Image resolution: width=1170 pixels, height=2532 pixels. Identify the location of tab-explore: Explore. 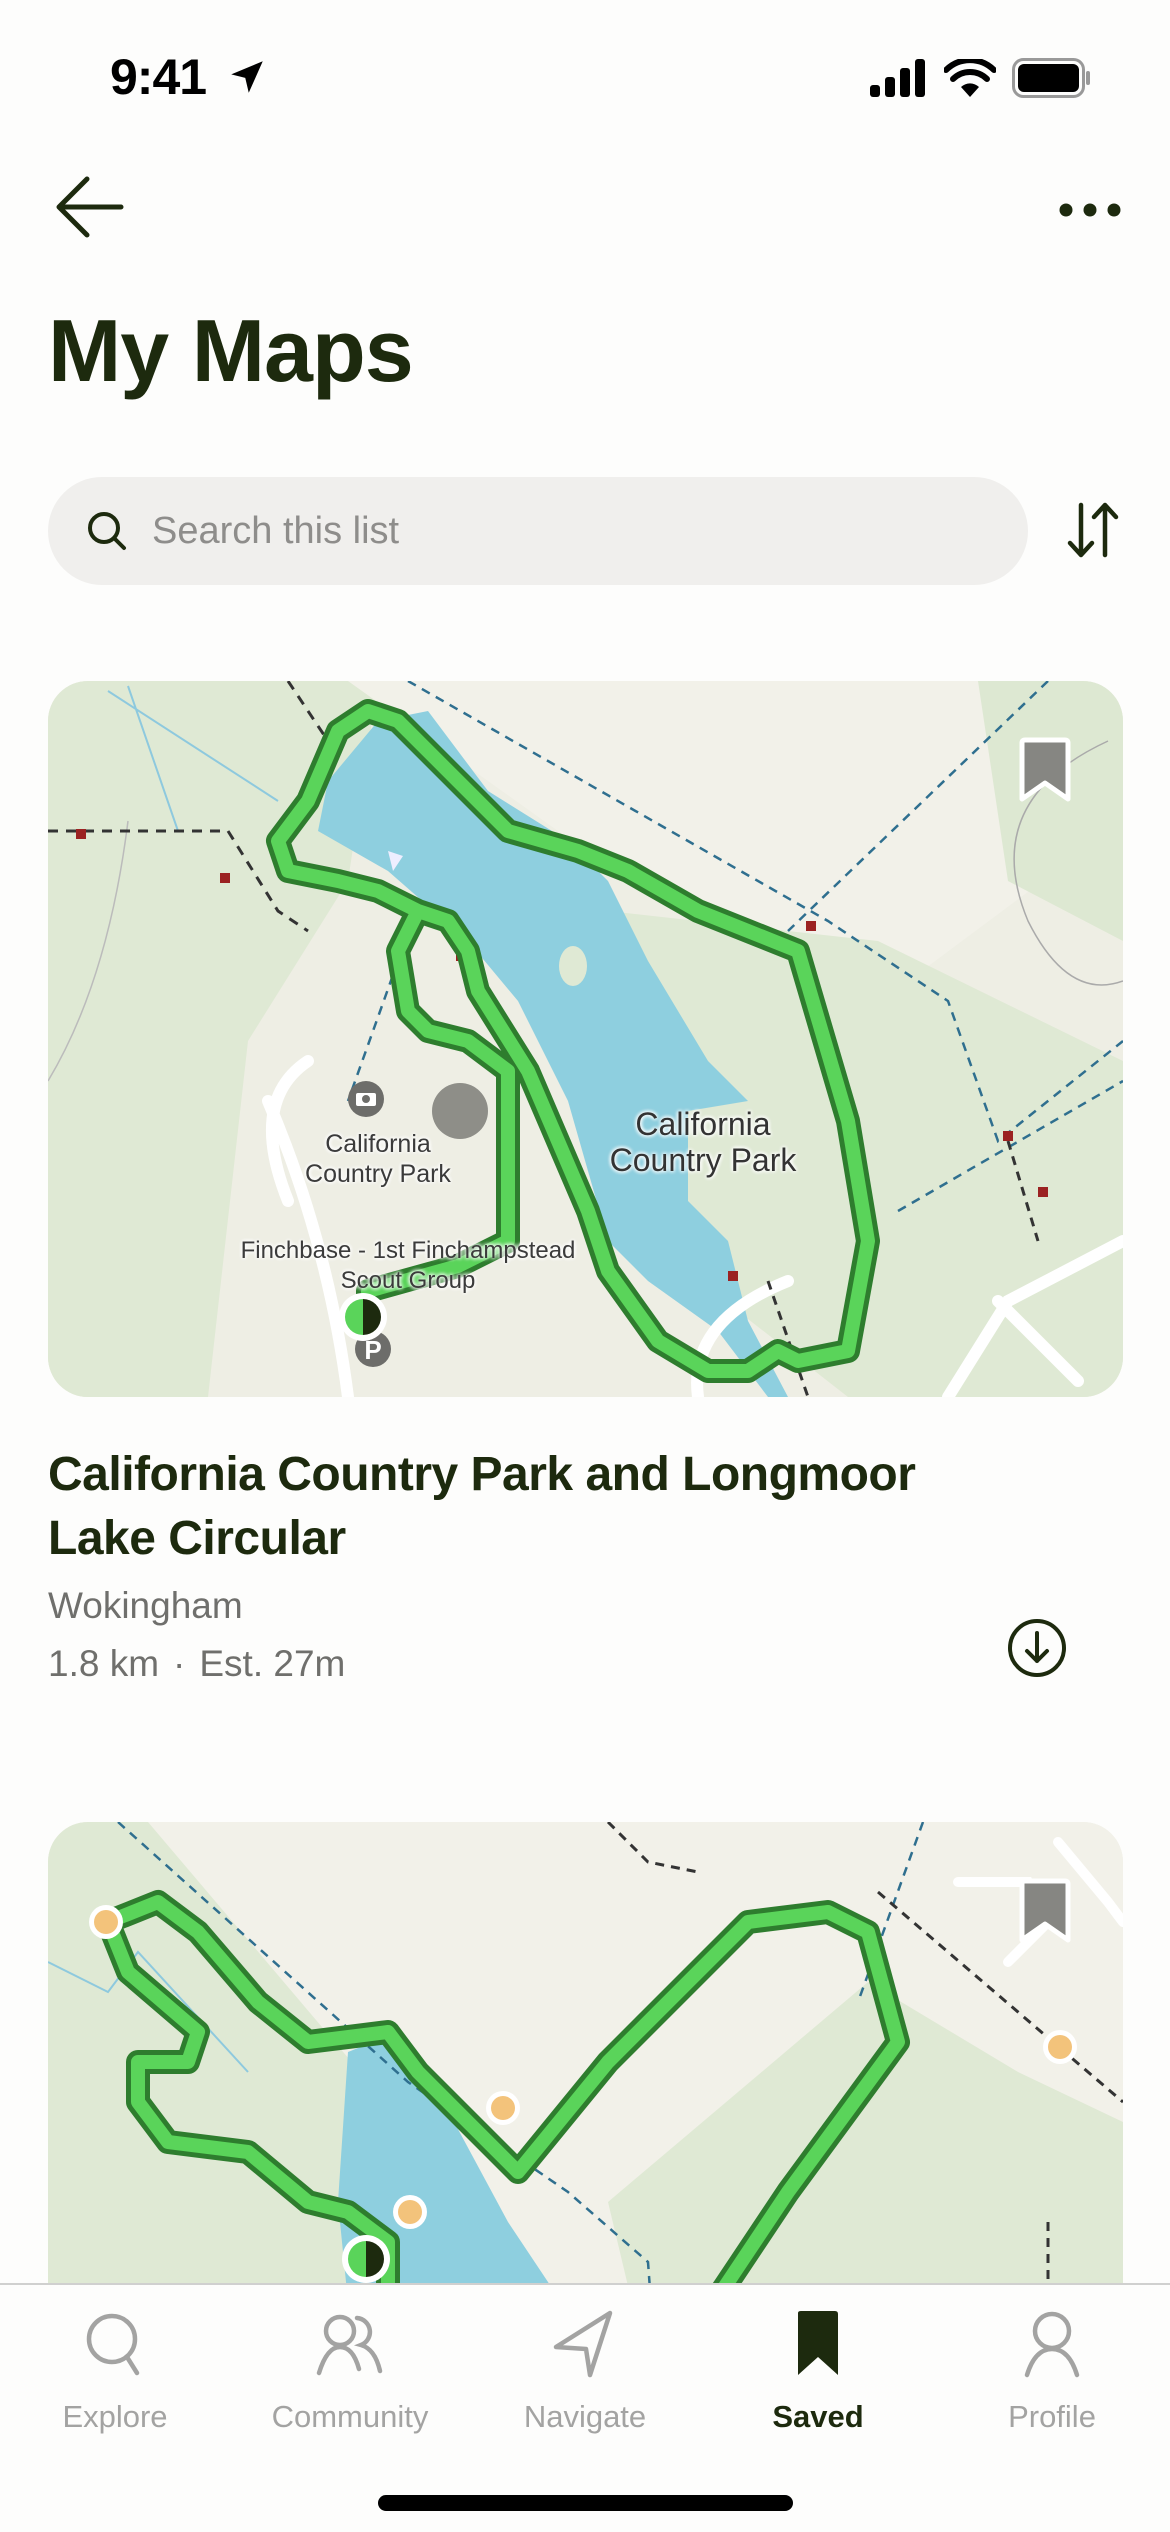
(115, 2379).